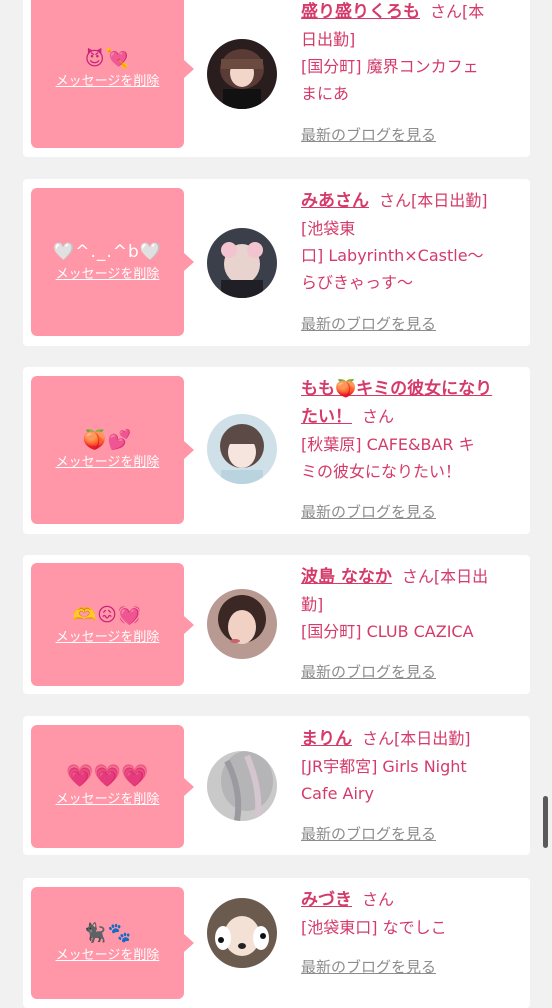 The width and height of the screenshot is (552, 1008). I want to click on scrollbar, so click(545, 822).